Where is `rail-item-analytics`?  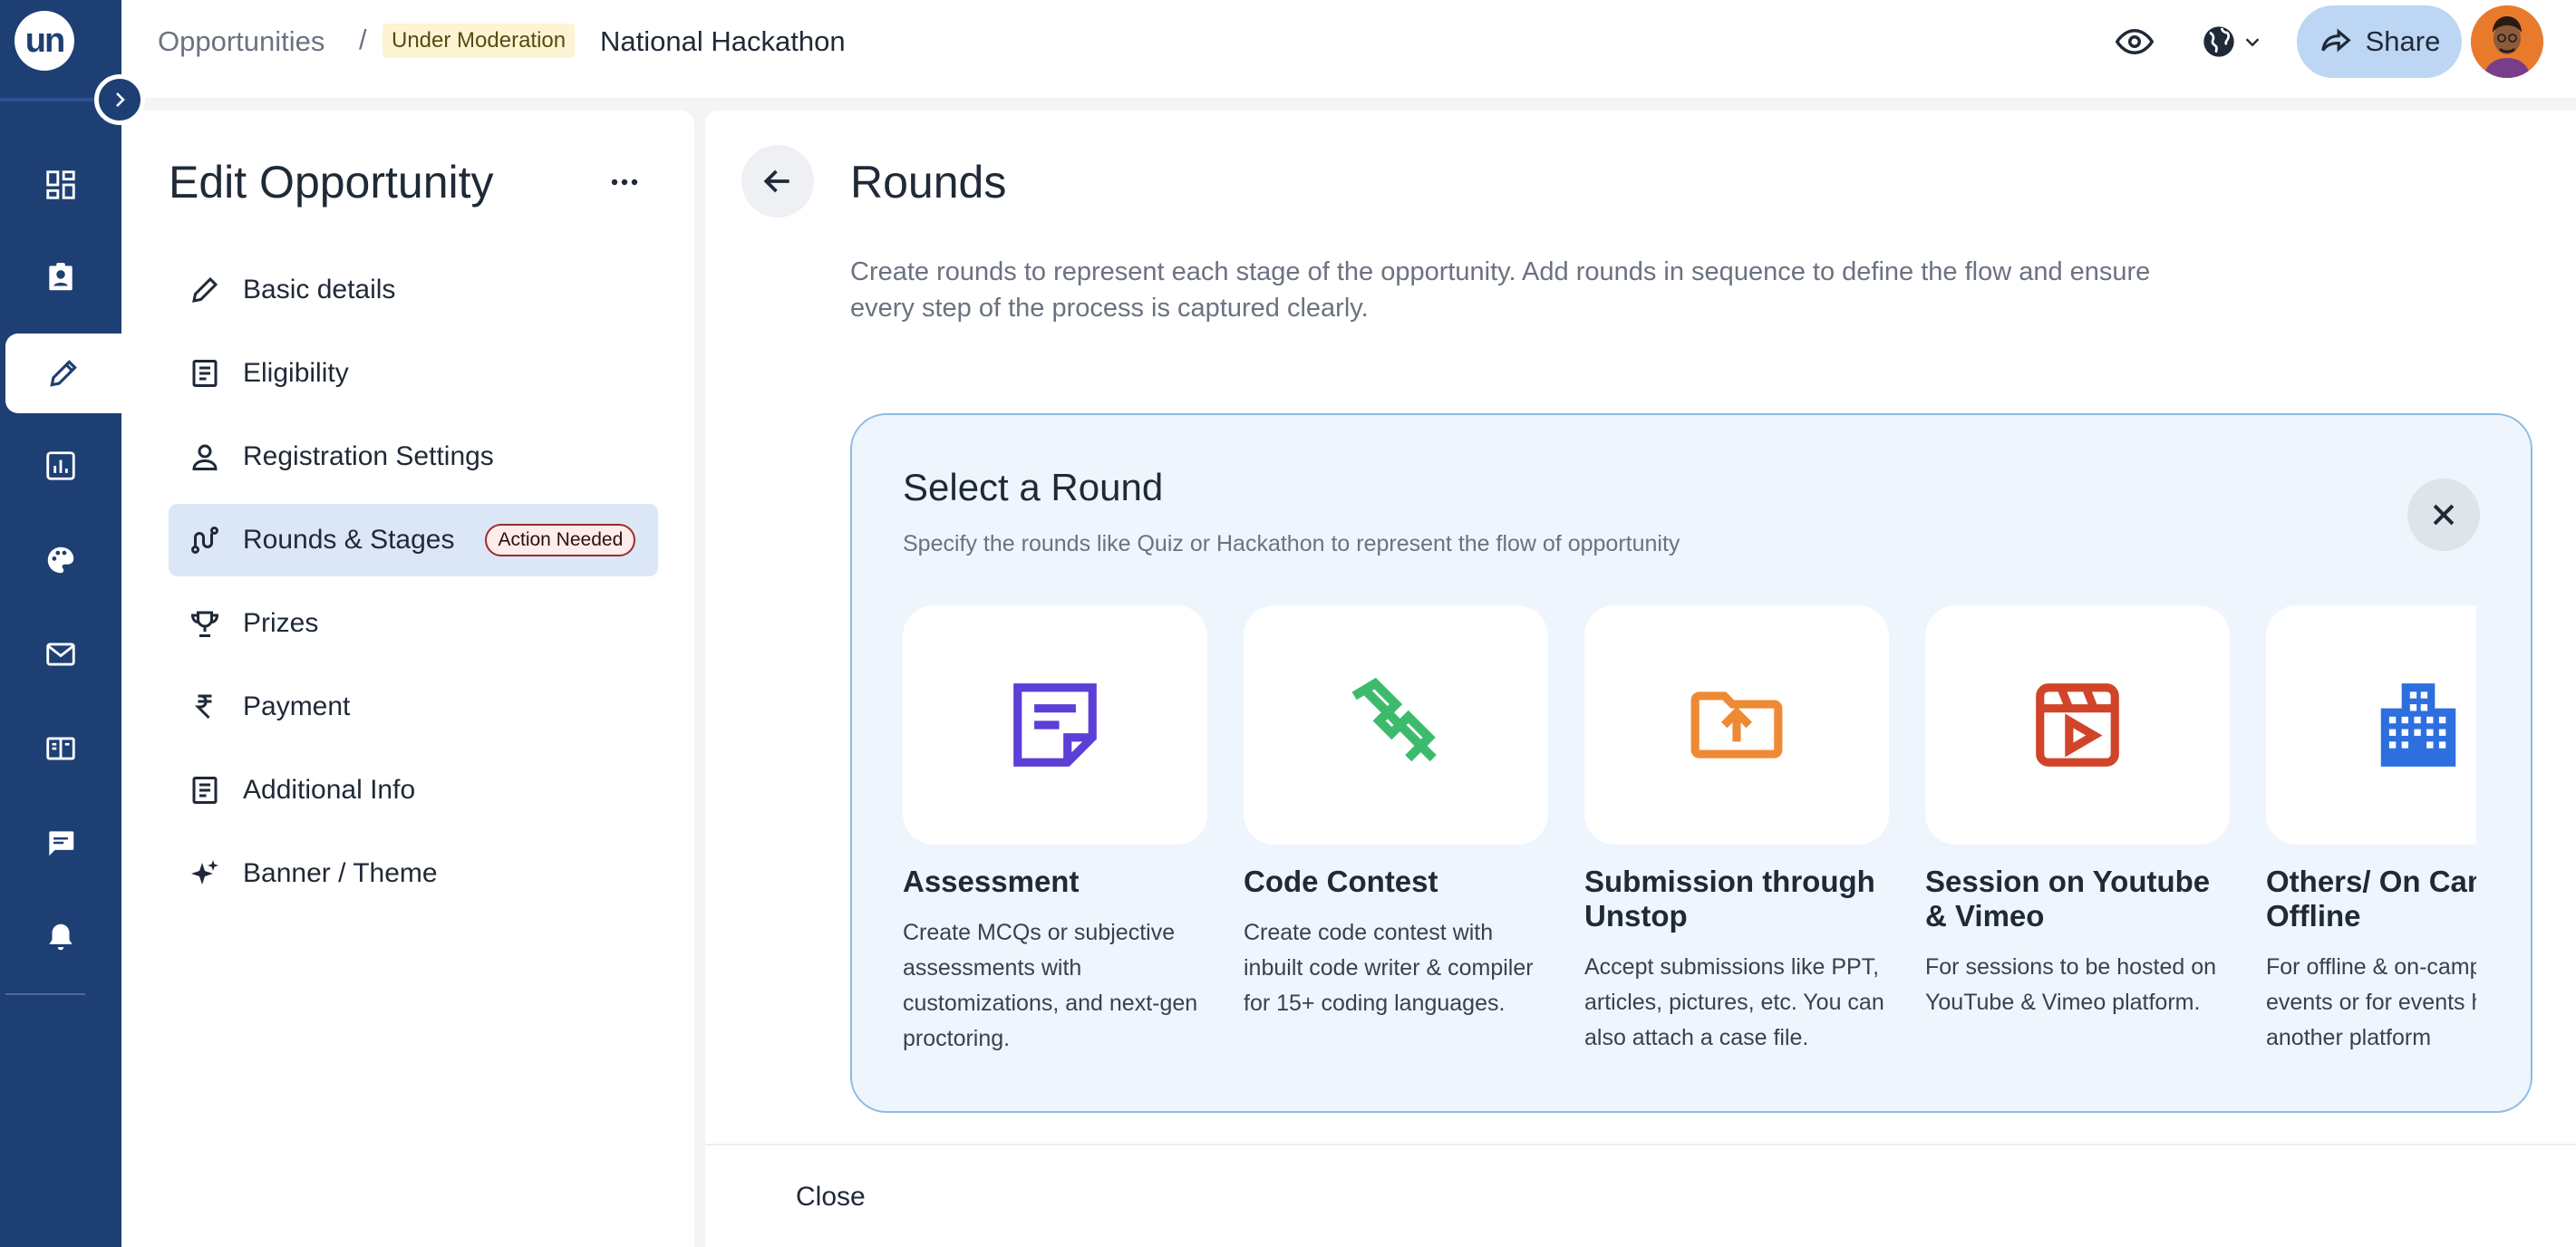 rail-item-analytics is located at coordinates (60, 466).